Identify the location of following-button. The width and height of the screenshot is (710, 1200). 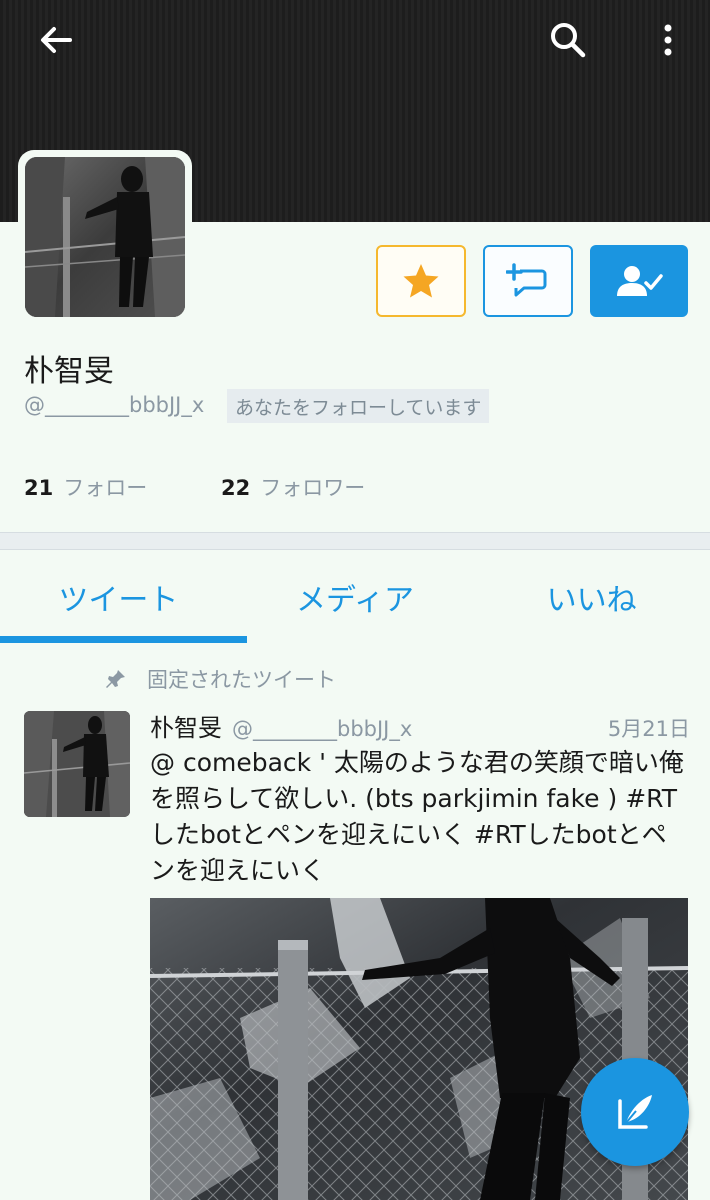
(639, 281).